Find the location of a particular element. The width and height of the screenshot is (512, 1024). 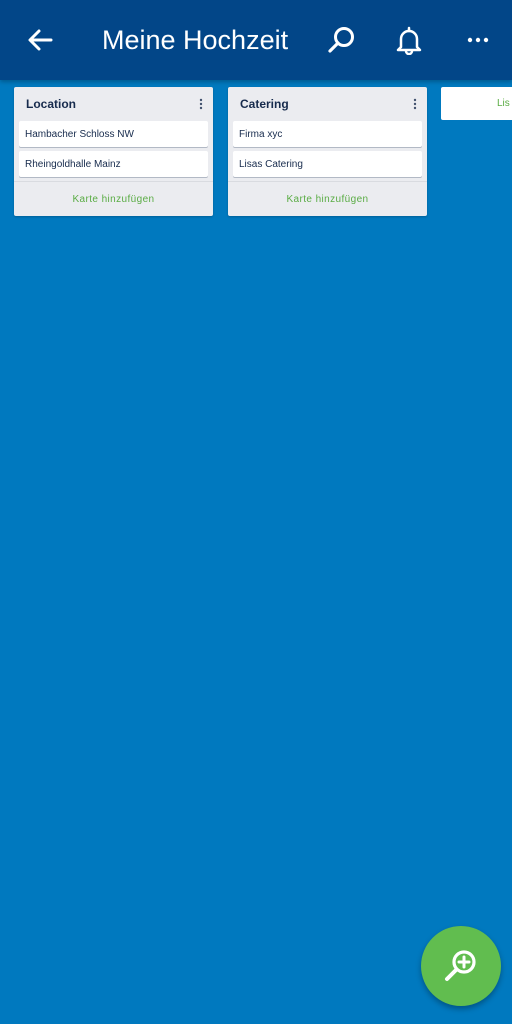

list-title: Location is located at coordinates (51, 104).